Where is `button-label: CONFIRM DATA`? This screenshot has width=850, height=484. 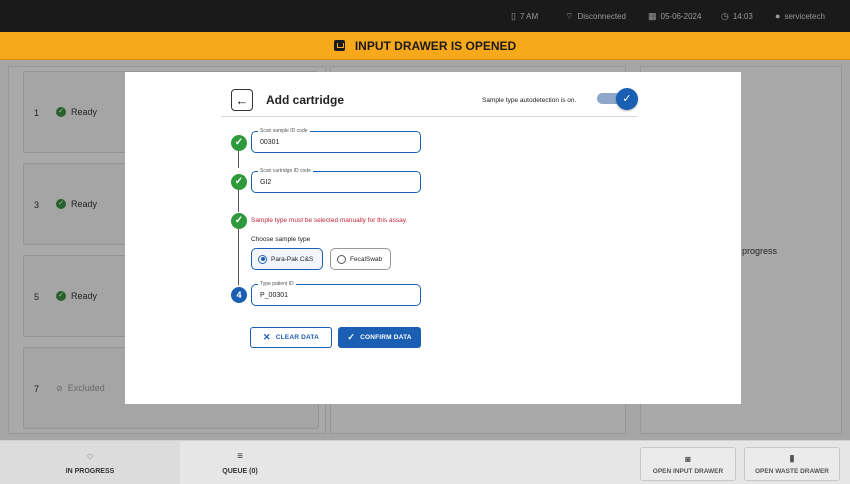
button-label: CONFIRM DATA is located at coordinates (386, 337).